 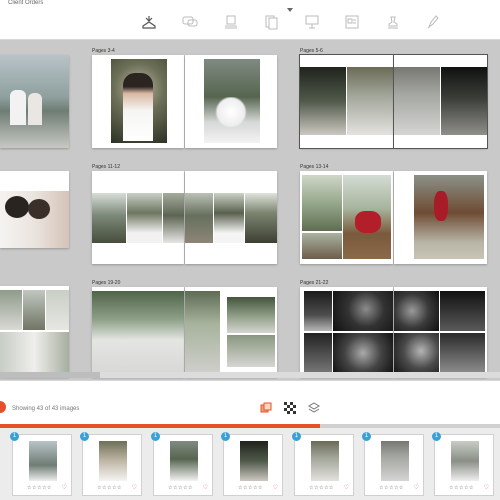 What do you see at coordinates (352, 22) in the screenshot?
I see `layout-icon` at bounding box center [352, 22].